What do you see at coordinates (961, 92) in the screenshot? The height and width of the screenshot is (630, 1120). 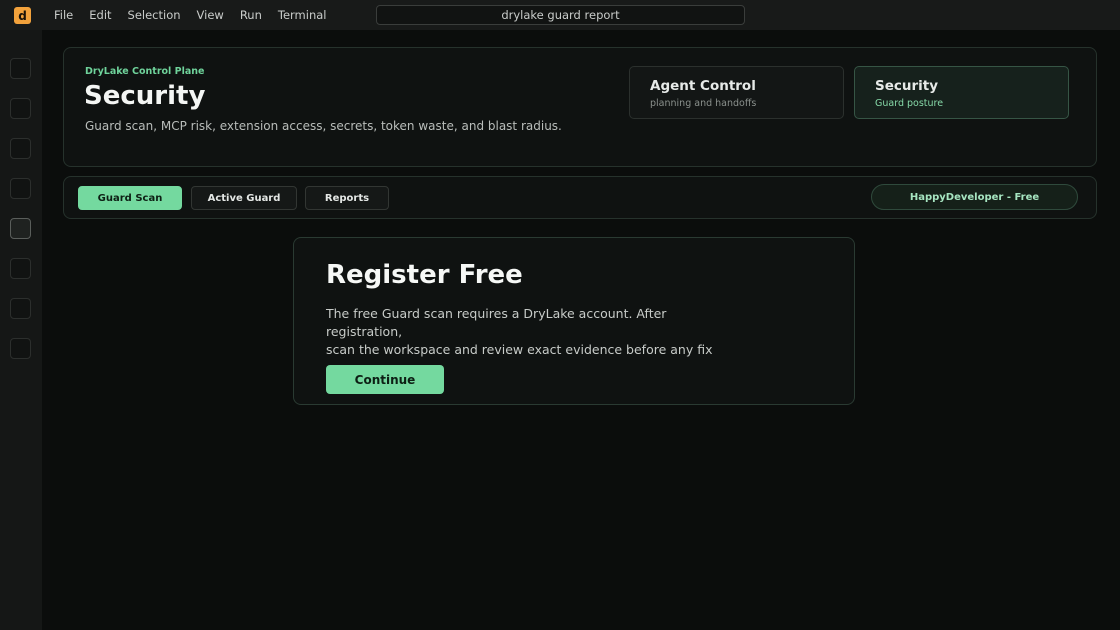 I see `mode-card-security: Security Guard posture` at bounding box center [961, 92].